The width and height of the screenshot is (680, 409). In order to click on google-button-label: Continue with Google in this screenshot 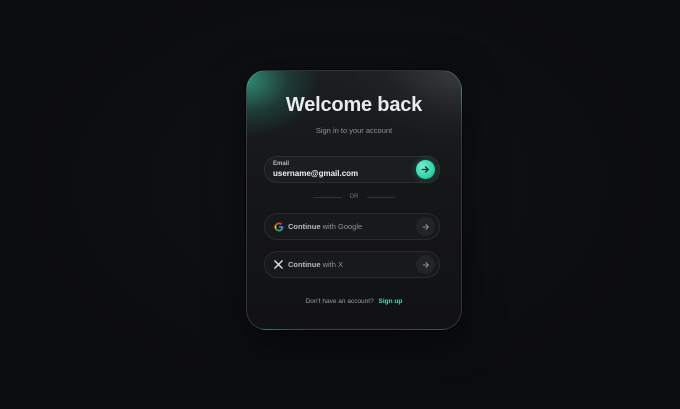, I will do `click(325, 226)`.